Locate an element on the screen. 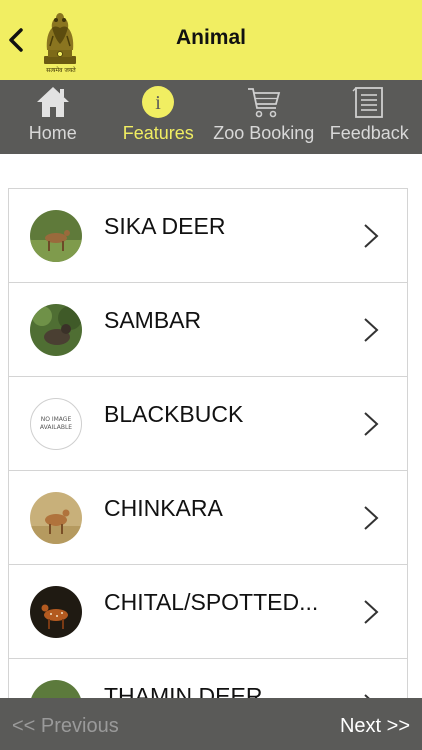  thamin-deer-photo is located at coordinates (56, 689).